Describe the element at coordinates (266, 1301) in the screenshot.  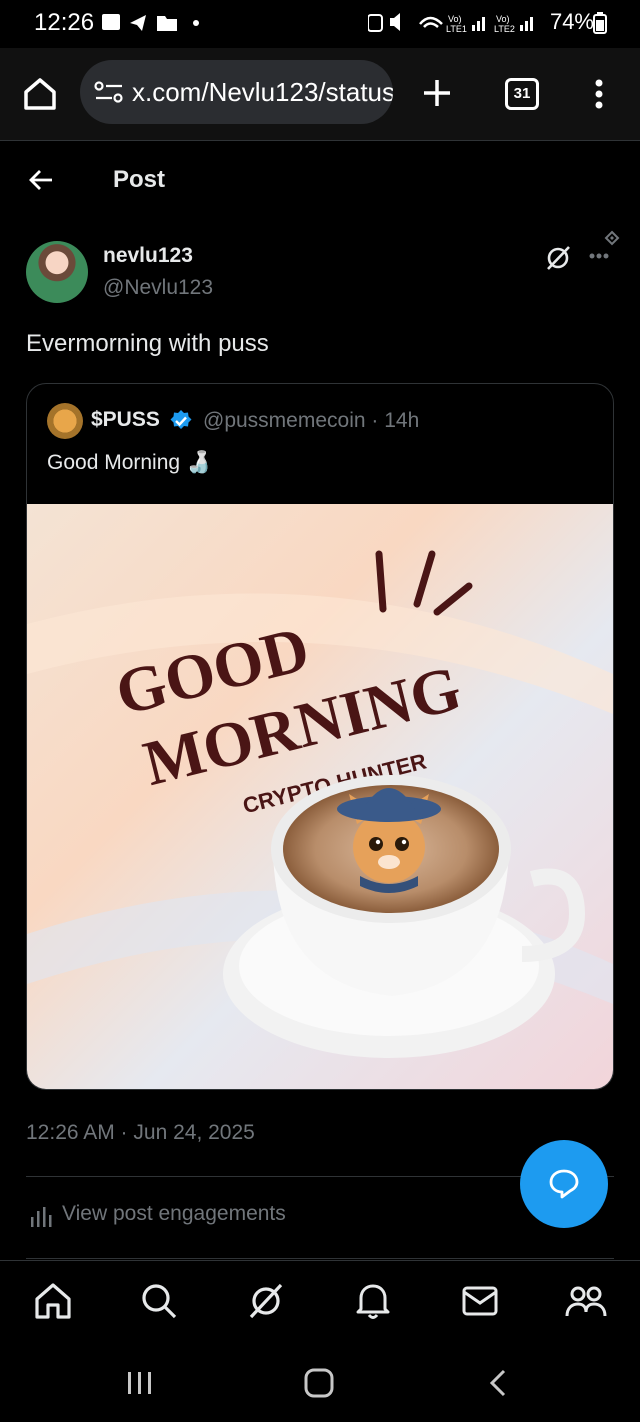
I see `grok-nav-icon` at that location.